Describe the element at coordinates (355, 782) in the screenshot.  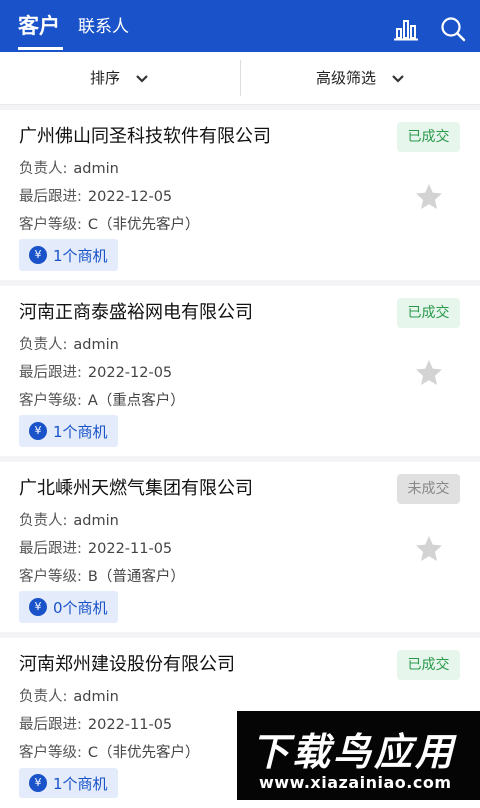
I see `watermark-url: www.xiazainiao.com` at that location.